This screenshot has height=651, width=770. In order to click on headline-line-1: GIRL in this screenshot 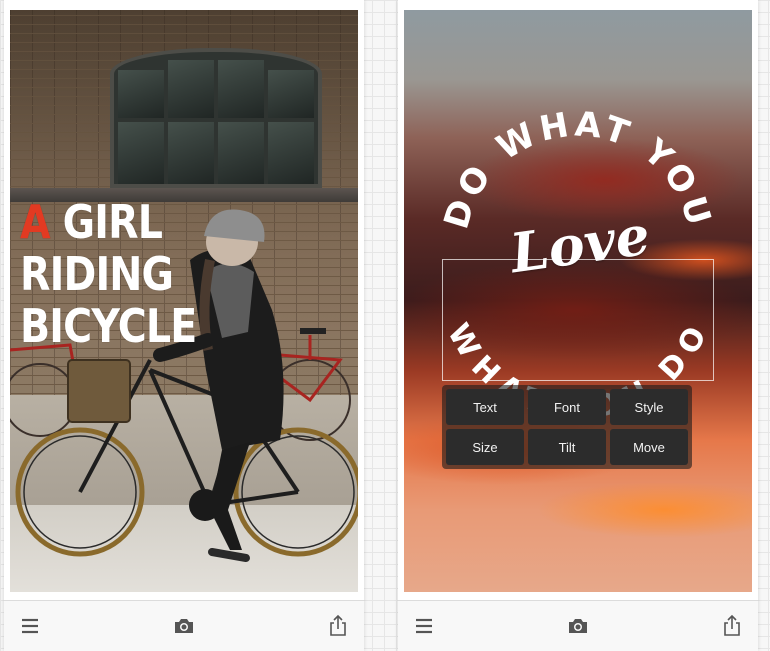, I will do `click(106, 222)`.